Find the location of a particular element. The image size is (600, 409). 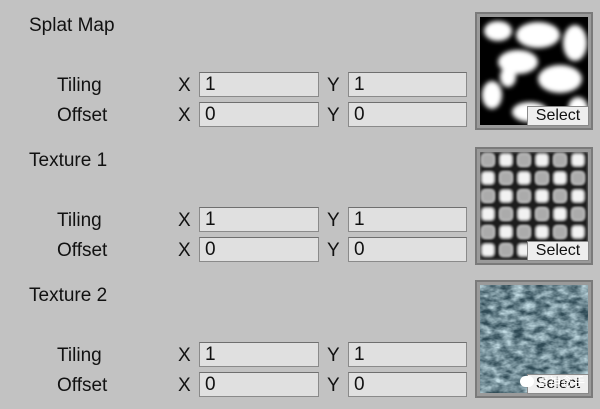

section-title: Texture 1 is located at coordinates (68, 160).